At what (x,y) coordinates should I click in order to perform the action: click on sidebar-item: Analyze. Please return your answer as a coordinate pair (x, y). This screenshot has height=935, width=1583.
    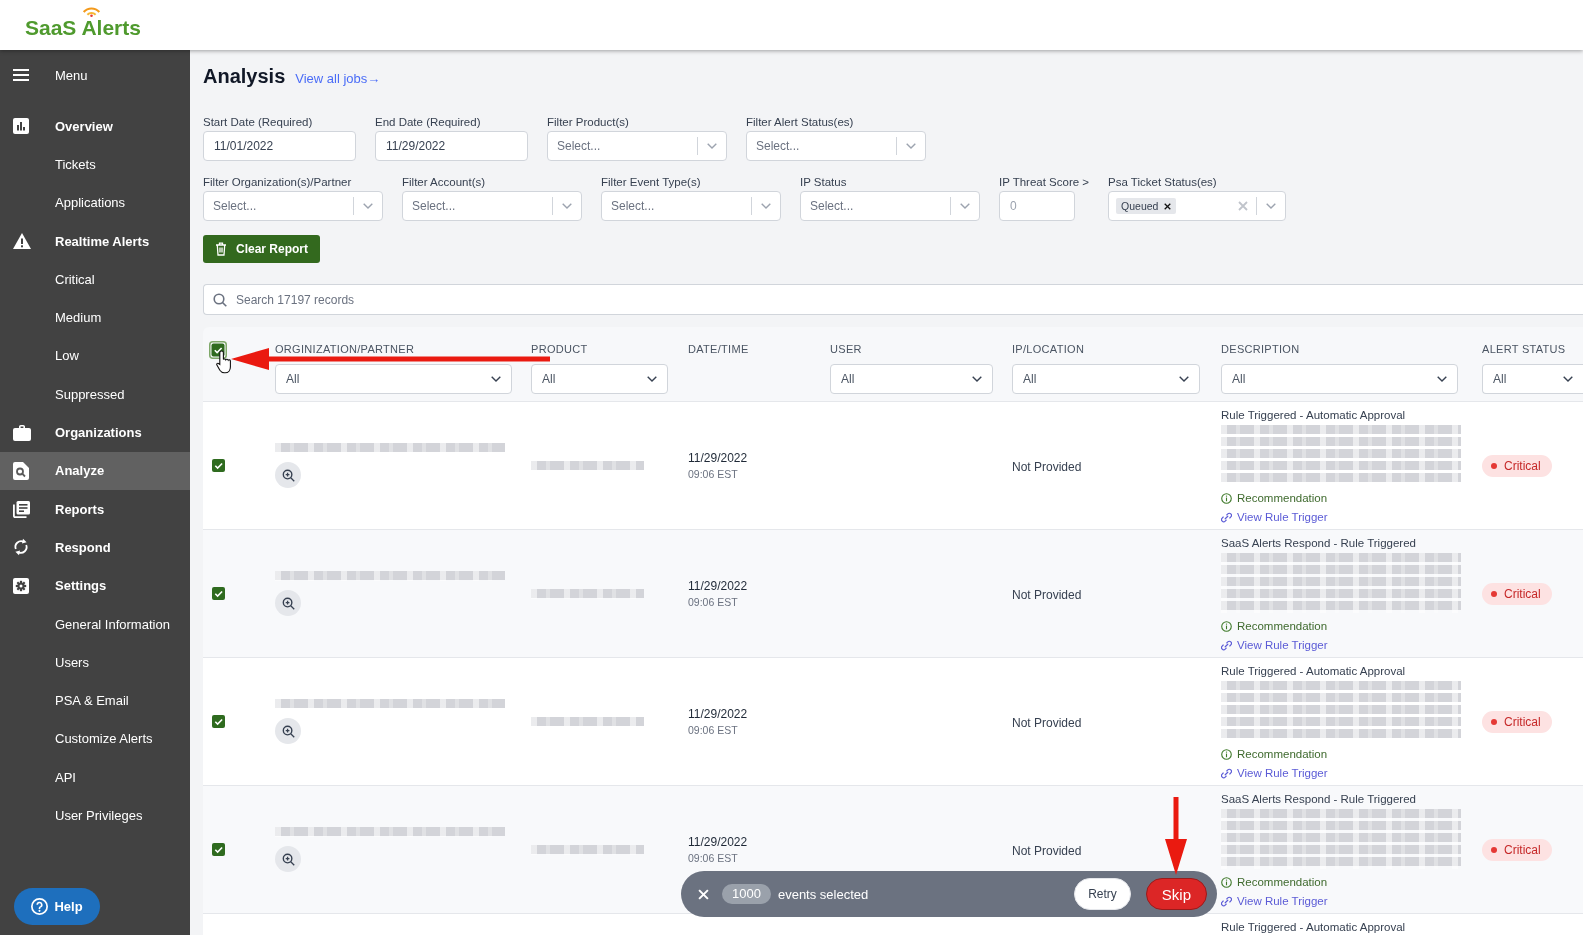
    Looking at the image, I should click on (95, 470).